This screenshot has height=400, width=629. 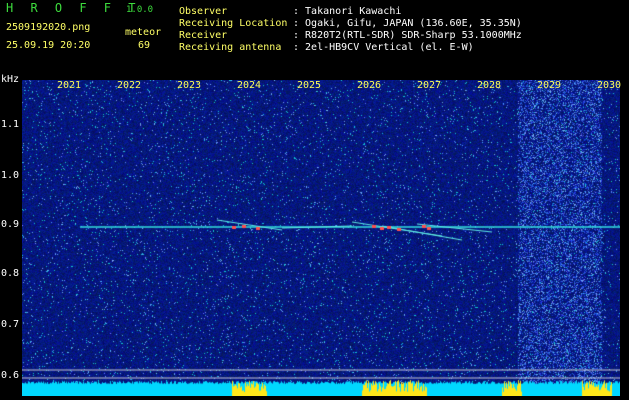 I want to click on app-version: 1.0.0, so click(x=140, y=10).